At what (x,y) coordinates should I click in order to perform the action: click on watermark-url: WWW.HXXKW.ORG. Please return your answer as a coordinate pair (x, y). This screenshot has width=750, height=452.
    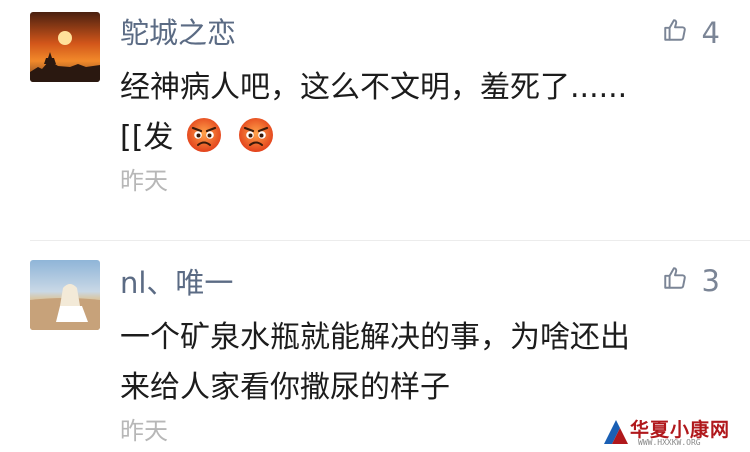
    Looking at the image, I should click on (669, 442).